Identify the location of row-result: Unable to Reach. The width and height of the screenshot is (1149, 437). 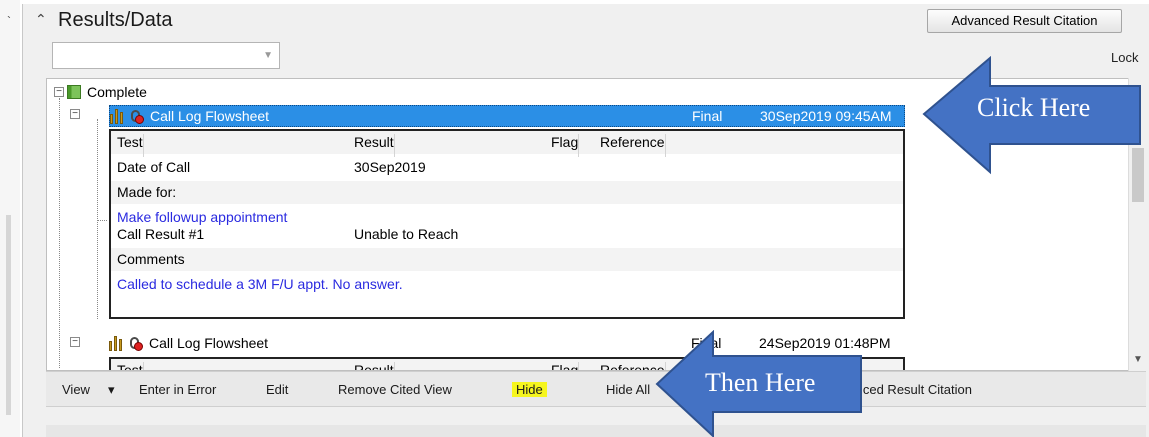
(406, 234).